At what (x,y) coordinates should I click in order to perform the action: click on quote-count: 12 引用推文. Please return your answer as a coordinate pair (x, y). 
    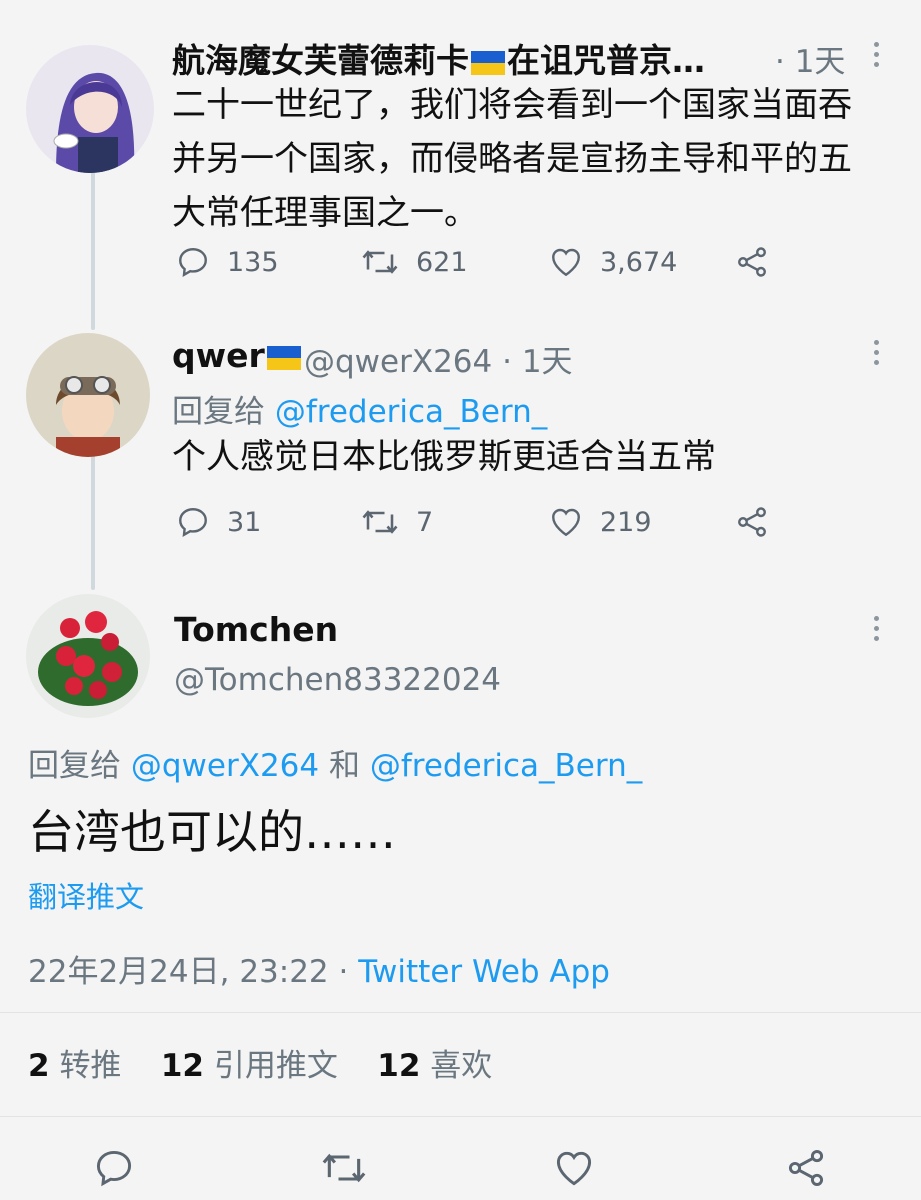
    Looking at the image, I should click on (249, 1066).